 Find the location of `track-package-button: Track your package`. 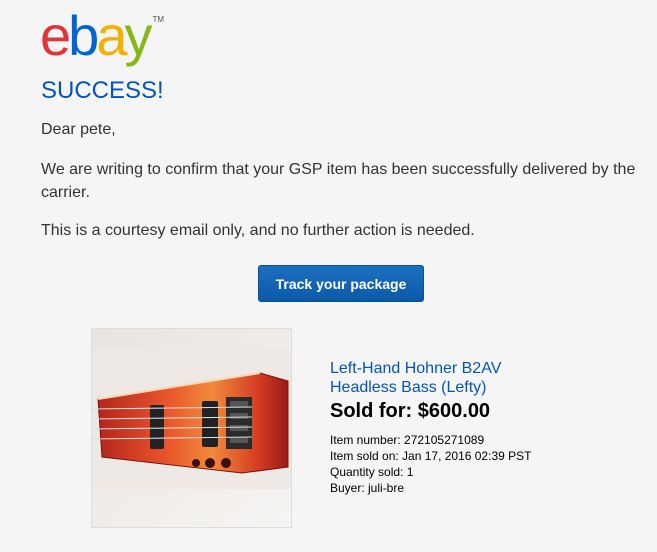

track-package-button: Track your package is located at coordinates (341, 283).